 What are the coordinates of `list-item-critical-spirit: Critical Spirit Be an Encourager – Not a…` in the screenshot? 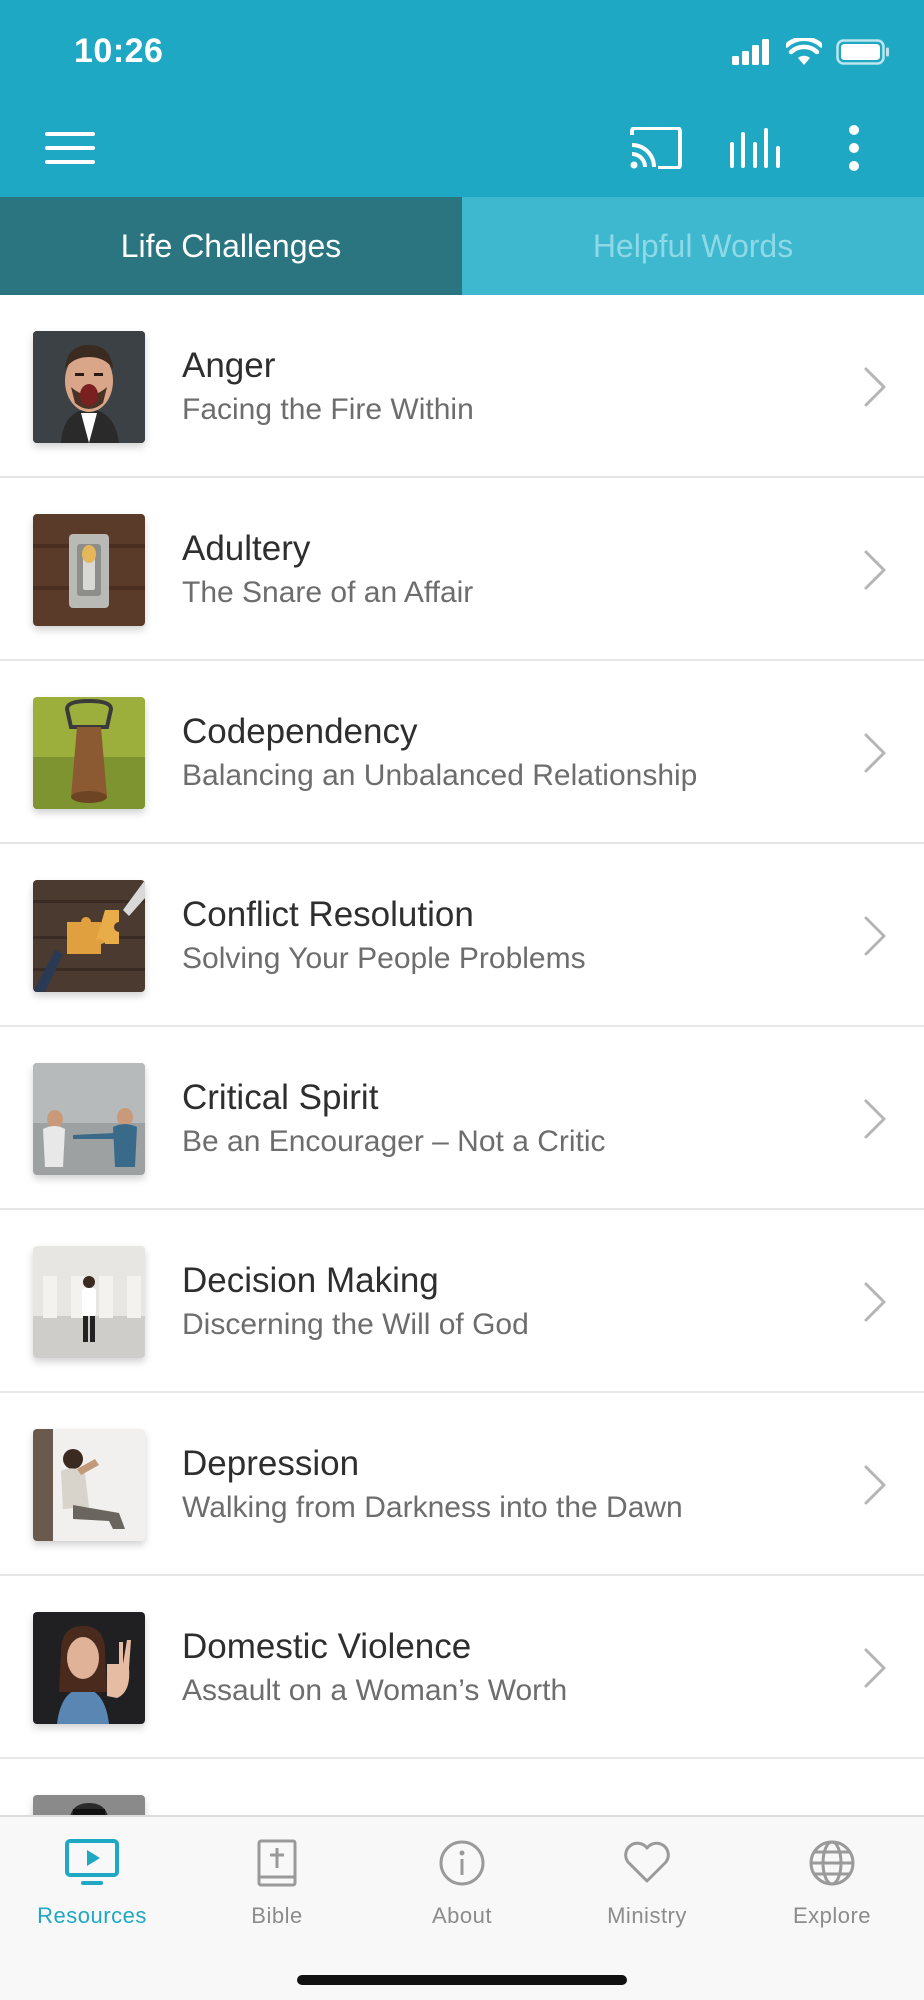 It's located at (462, 1118).